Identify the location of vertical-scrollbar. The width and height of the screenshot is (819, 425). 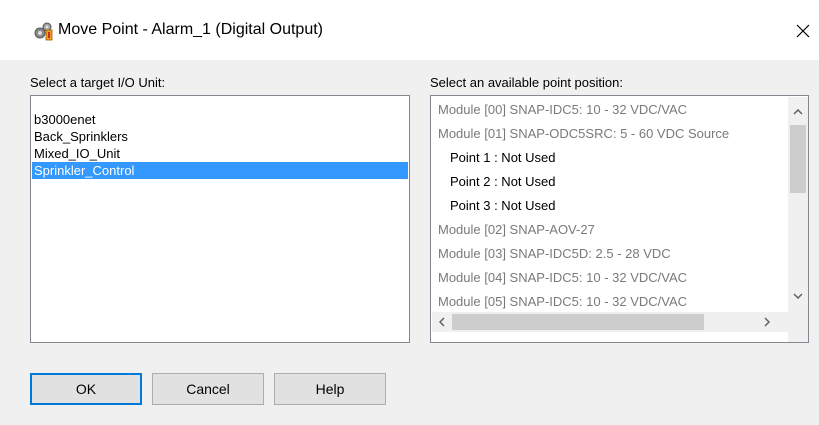
(798, 204).